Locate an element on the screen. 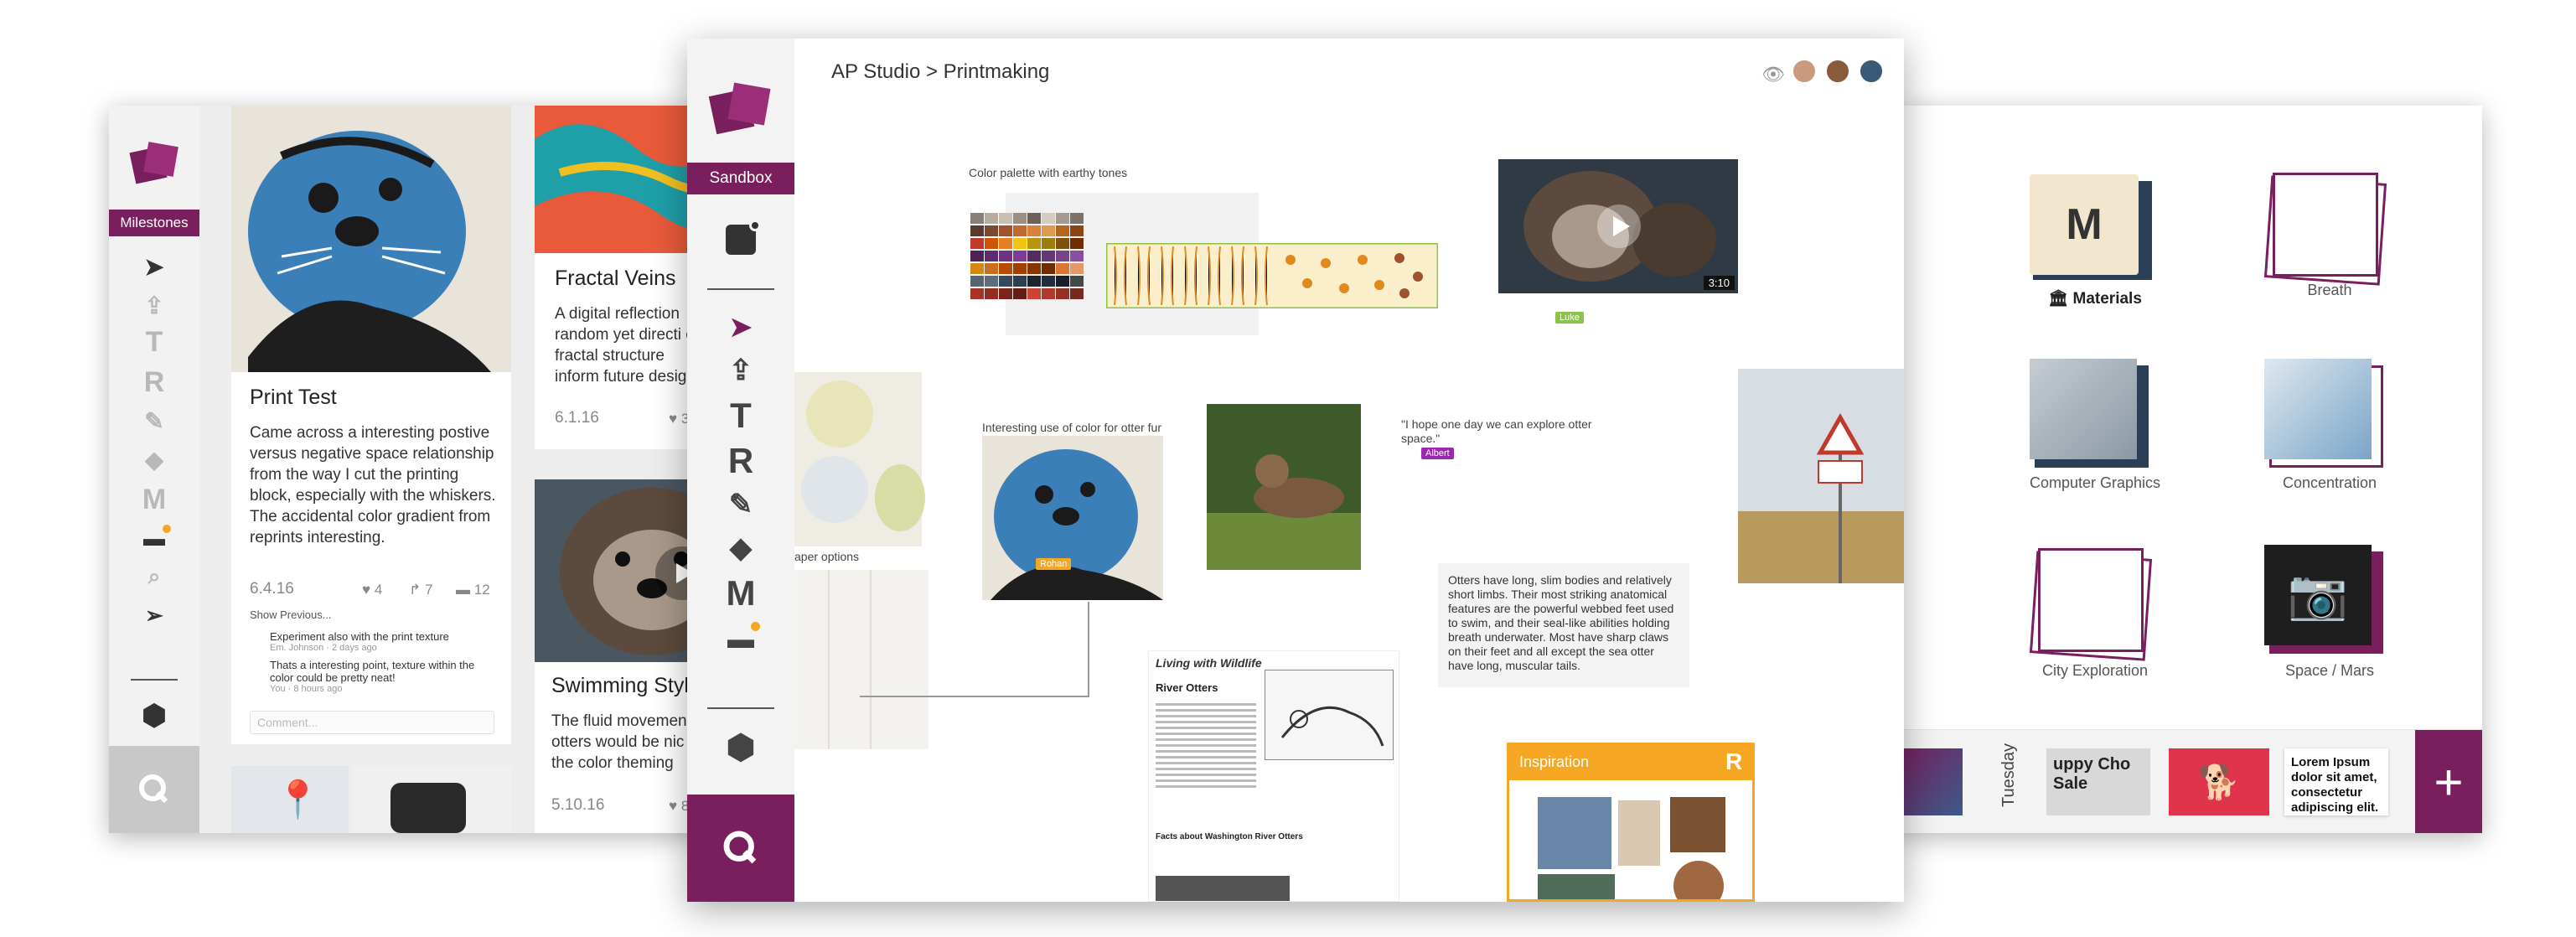  likes-count: ♥ 4 is located at coordinates (372, 590).